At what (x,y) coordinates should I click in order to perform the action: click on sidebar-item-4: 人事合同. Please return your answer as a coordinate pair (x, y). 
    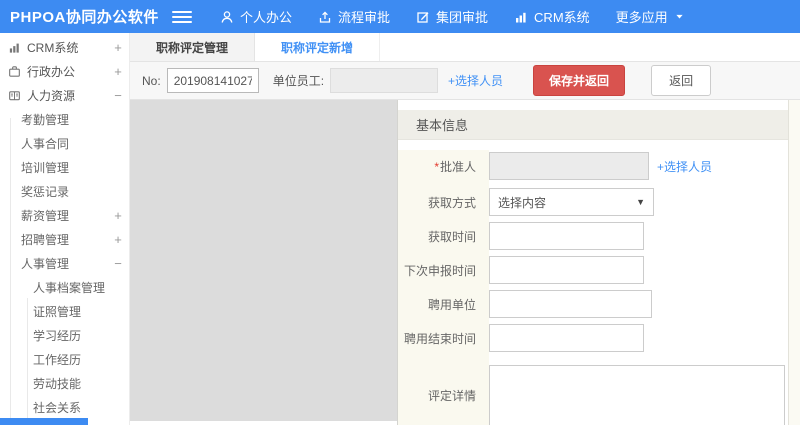
    Looking at the image, I should click on (64, 143).